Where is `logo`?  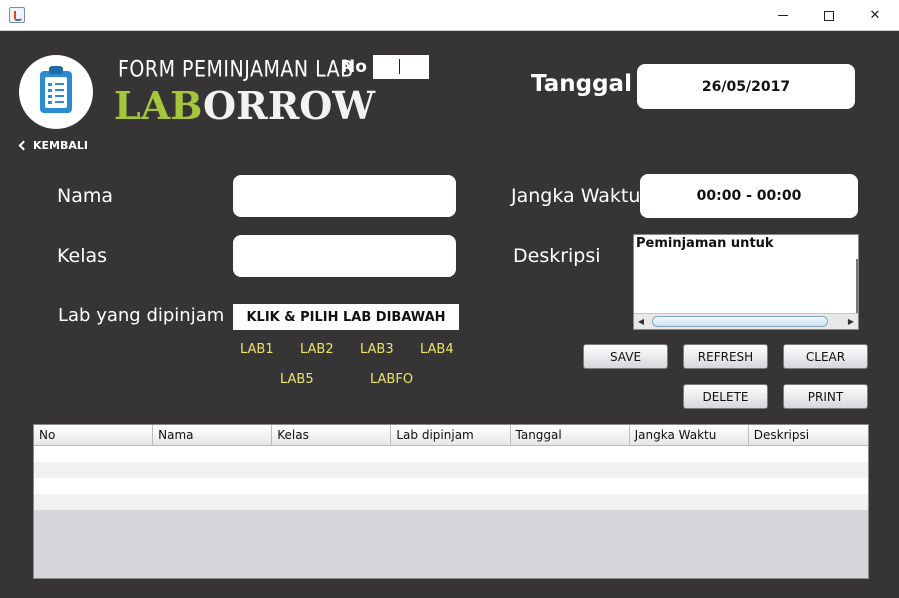 logo is located at coordinates (56, 92).